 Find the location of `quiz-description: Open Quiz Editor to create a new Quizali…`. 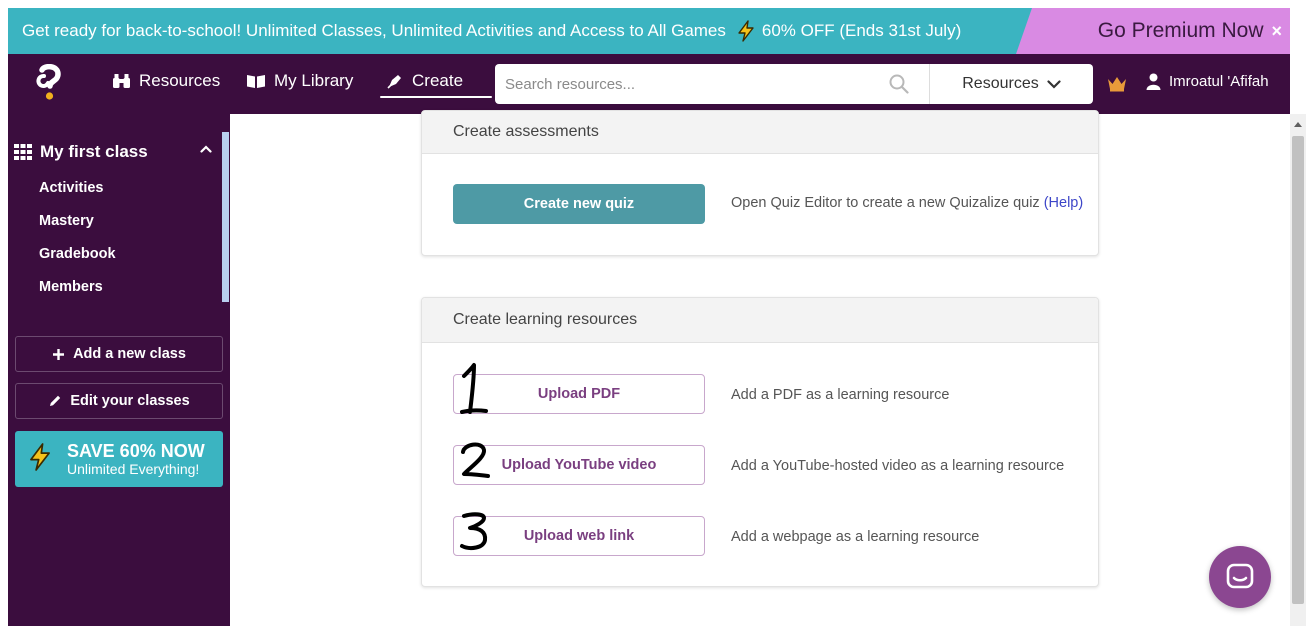

quiz-description: Open Quiz Editor to create a new Quizali… is located at coordinates (907, 203).